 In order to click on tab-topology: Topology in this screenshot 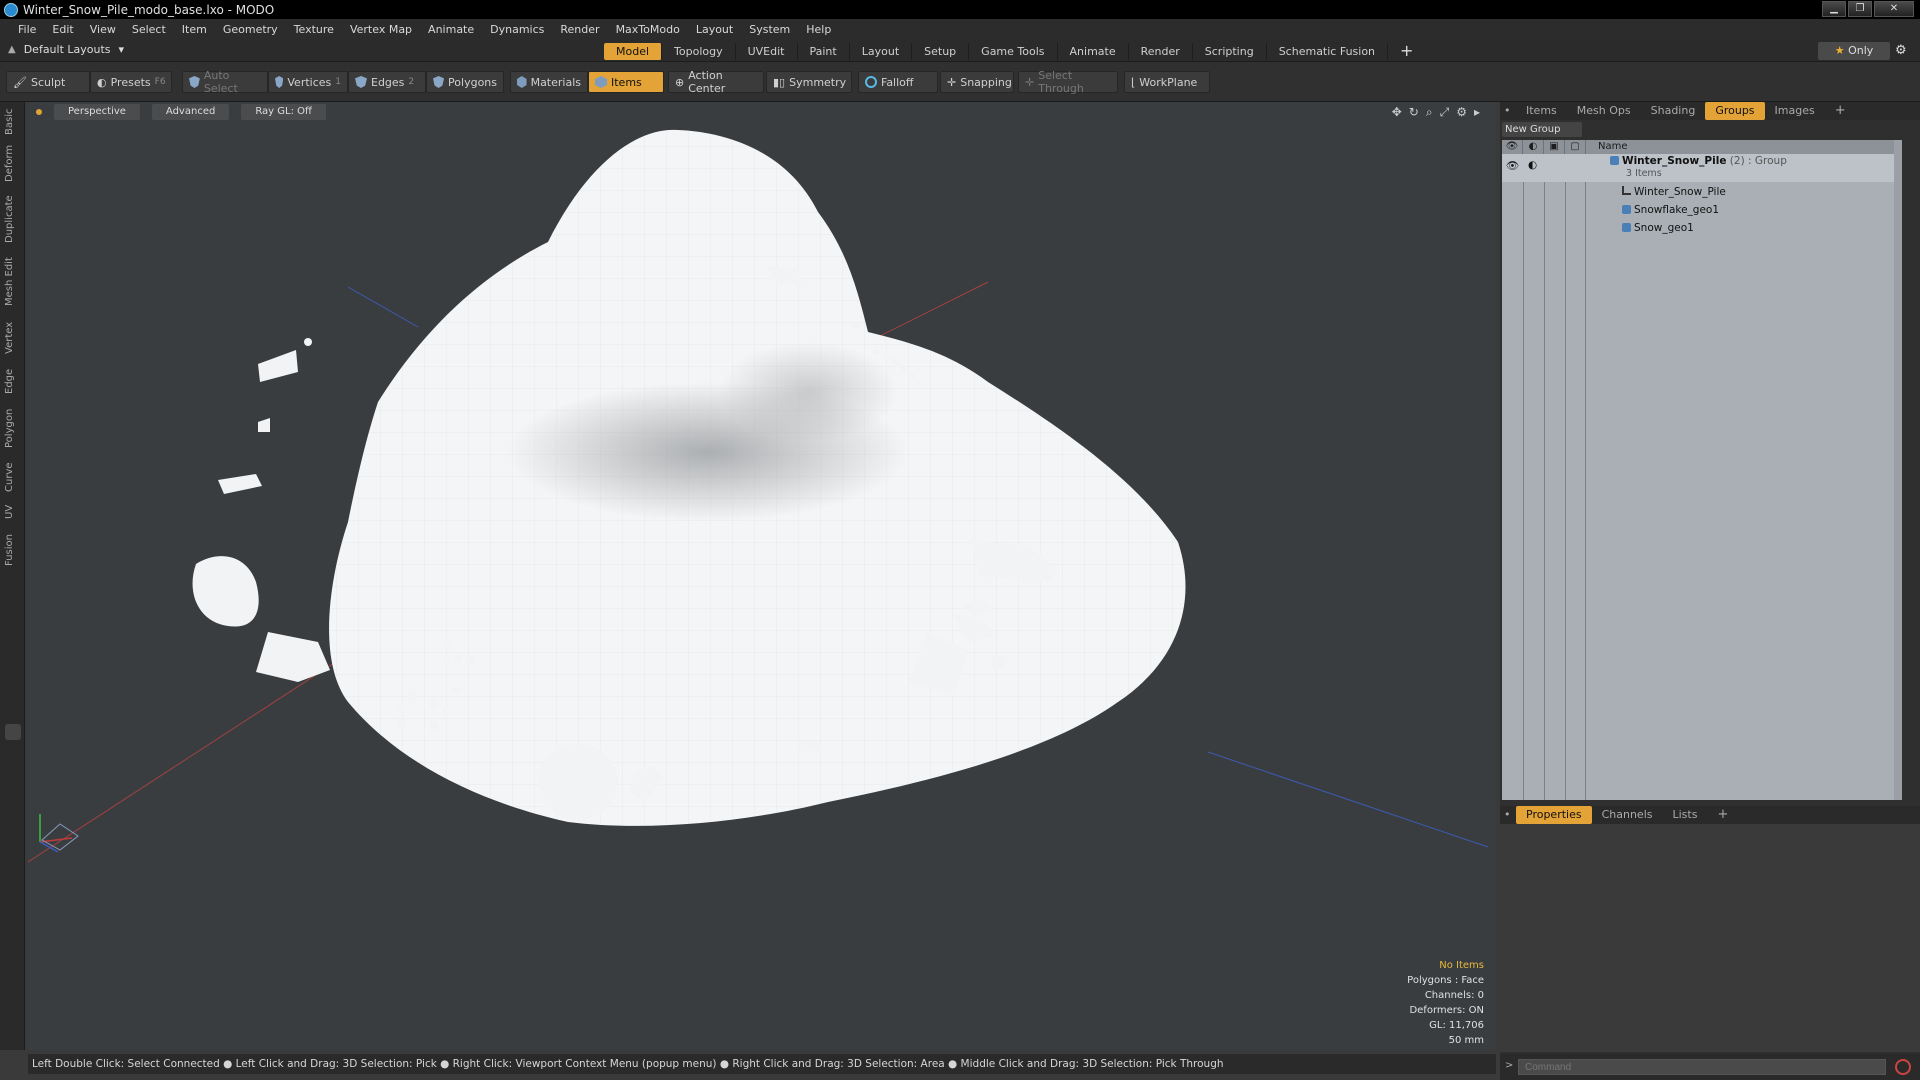, I will do `click(699, 51)`.